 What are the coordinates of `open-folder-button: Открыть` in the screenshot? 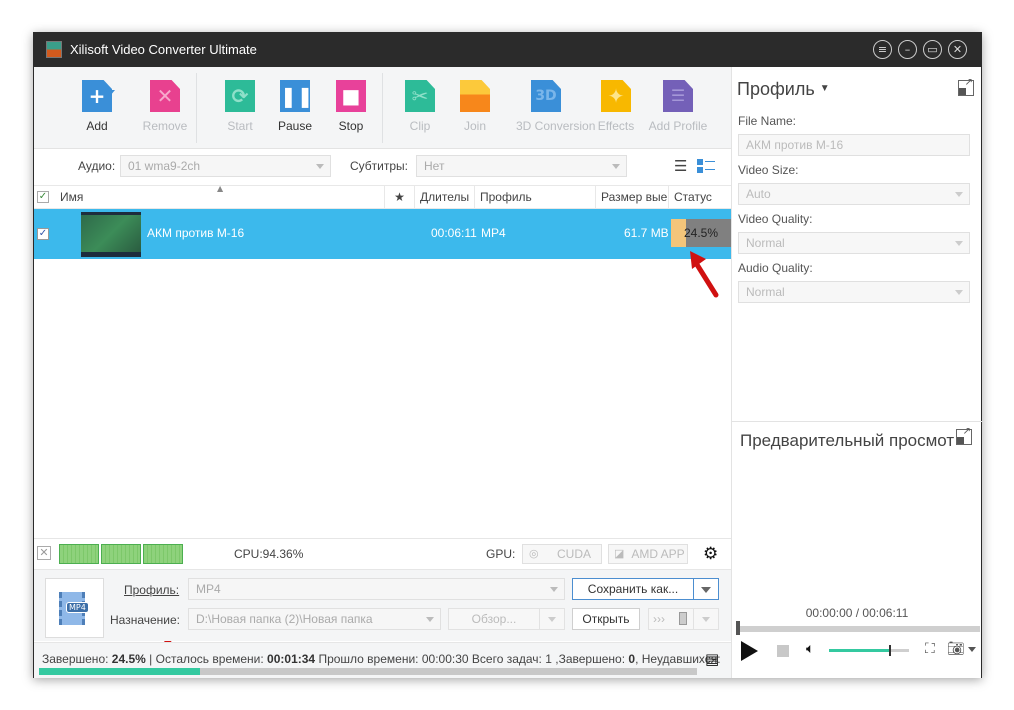 It's located at (606, 619).